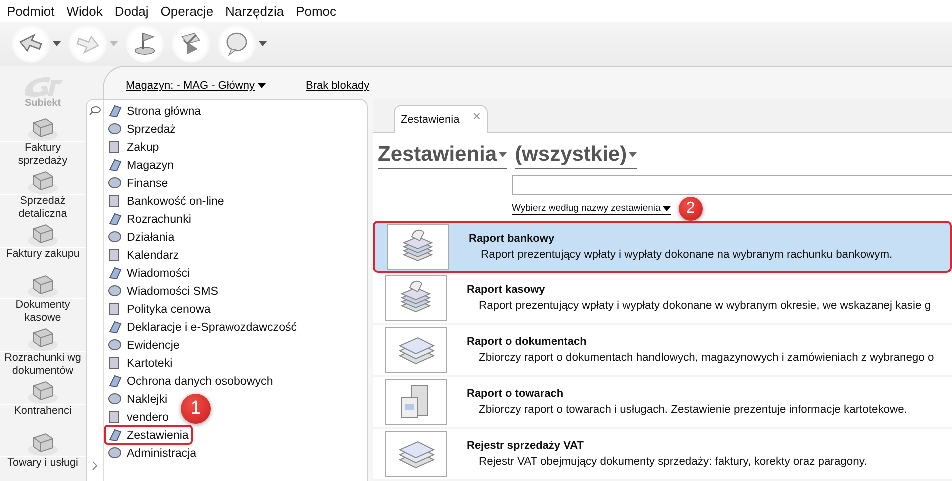 The height and width of the screenshot is (481, 952). I want to click on nav-item: Deklaracje i e-Sprawozdawczość, so click(202, 327).